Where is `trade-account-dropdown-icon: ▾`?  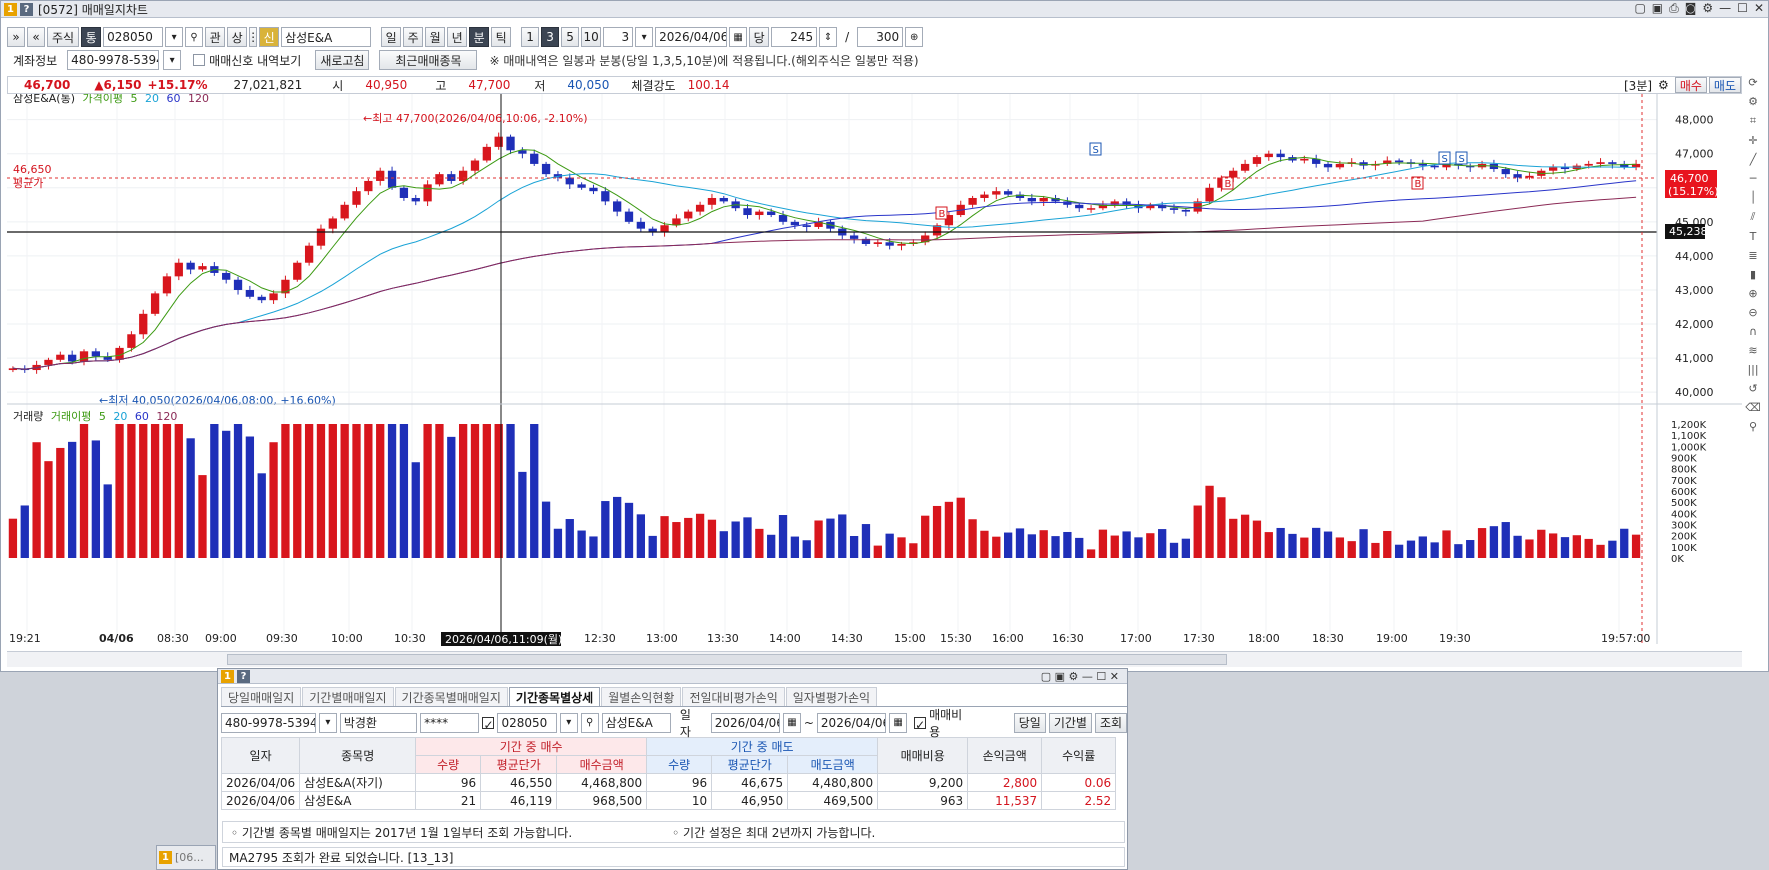 trade-account-dropdown-icon: ▾ is located at coordinates (328, 722).